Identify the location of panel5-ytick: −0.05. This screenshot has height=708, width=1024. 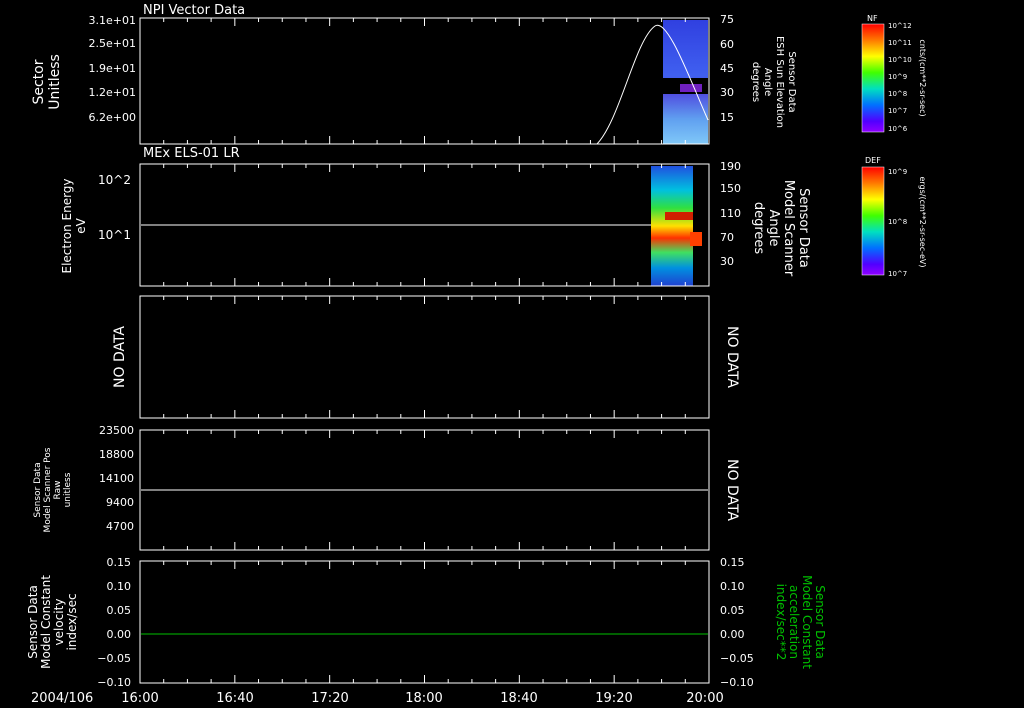
(114, 658).